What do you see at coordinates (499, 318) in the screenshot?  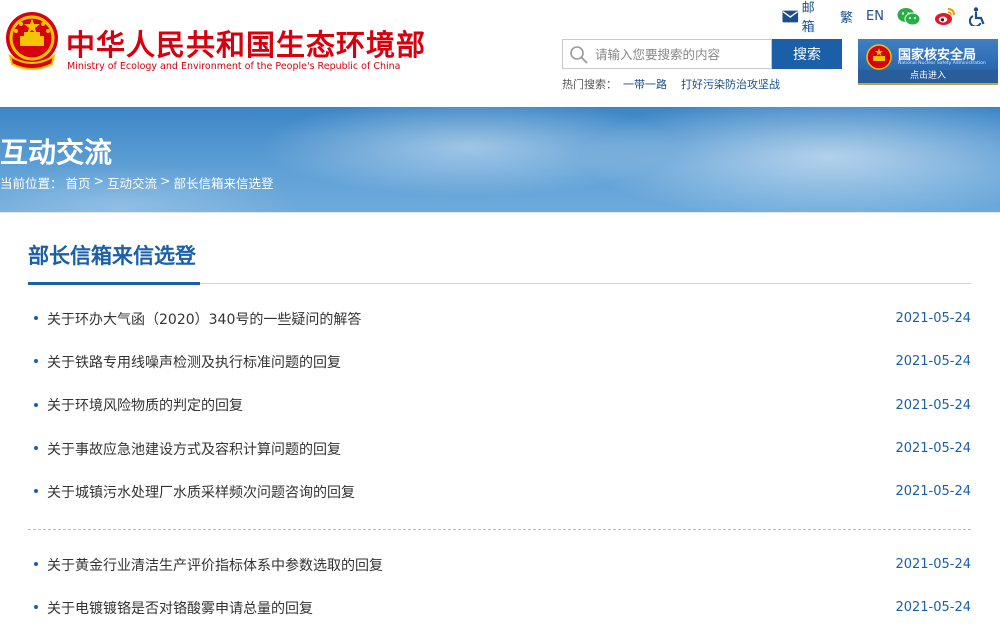 I see `list-item: 关于环办大气函（2020）340号的一些疑问的解答 2021-05-24` at bounding box center [499, 318].